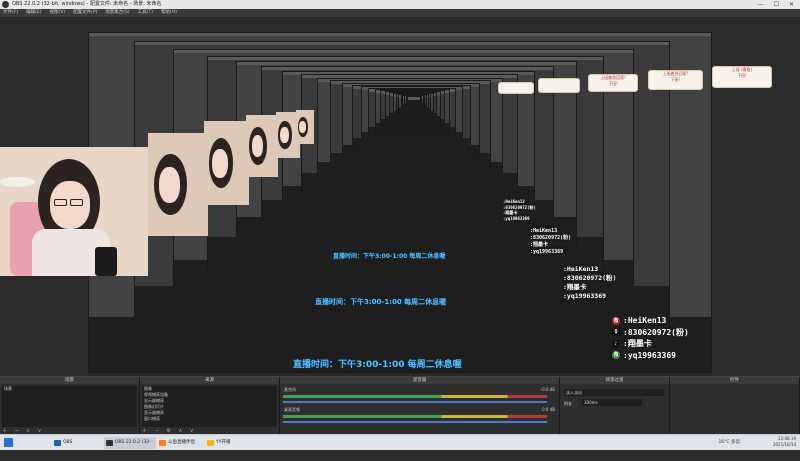  Describe the element at coordinates (519, 210) in the screenshot. I see `social-overlay-5: :HeiKen13 :830620972(粉) :翔墨卡 :yq19963369` at that location.